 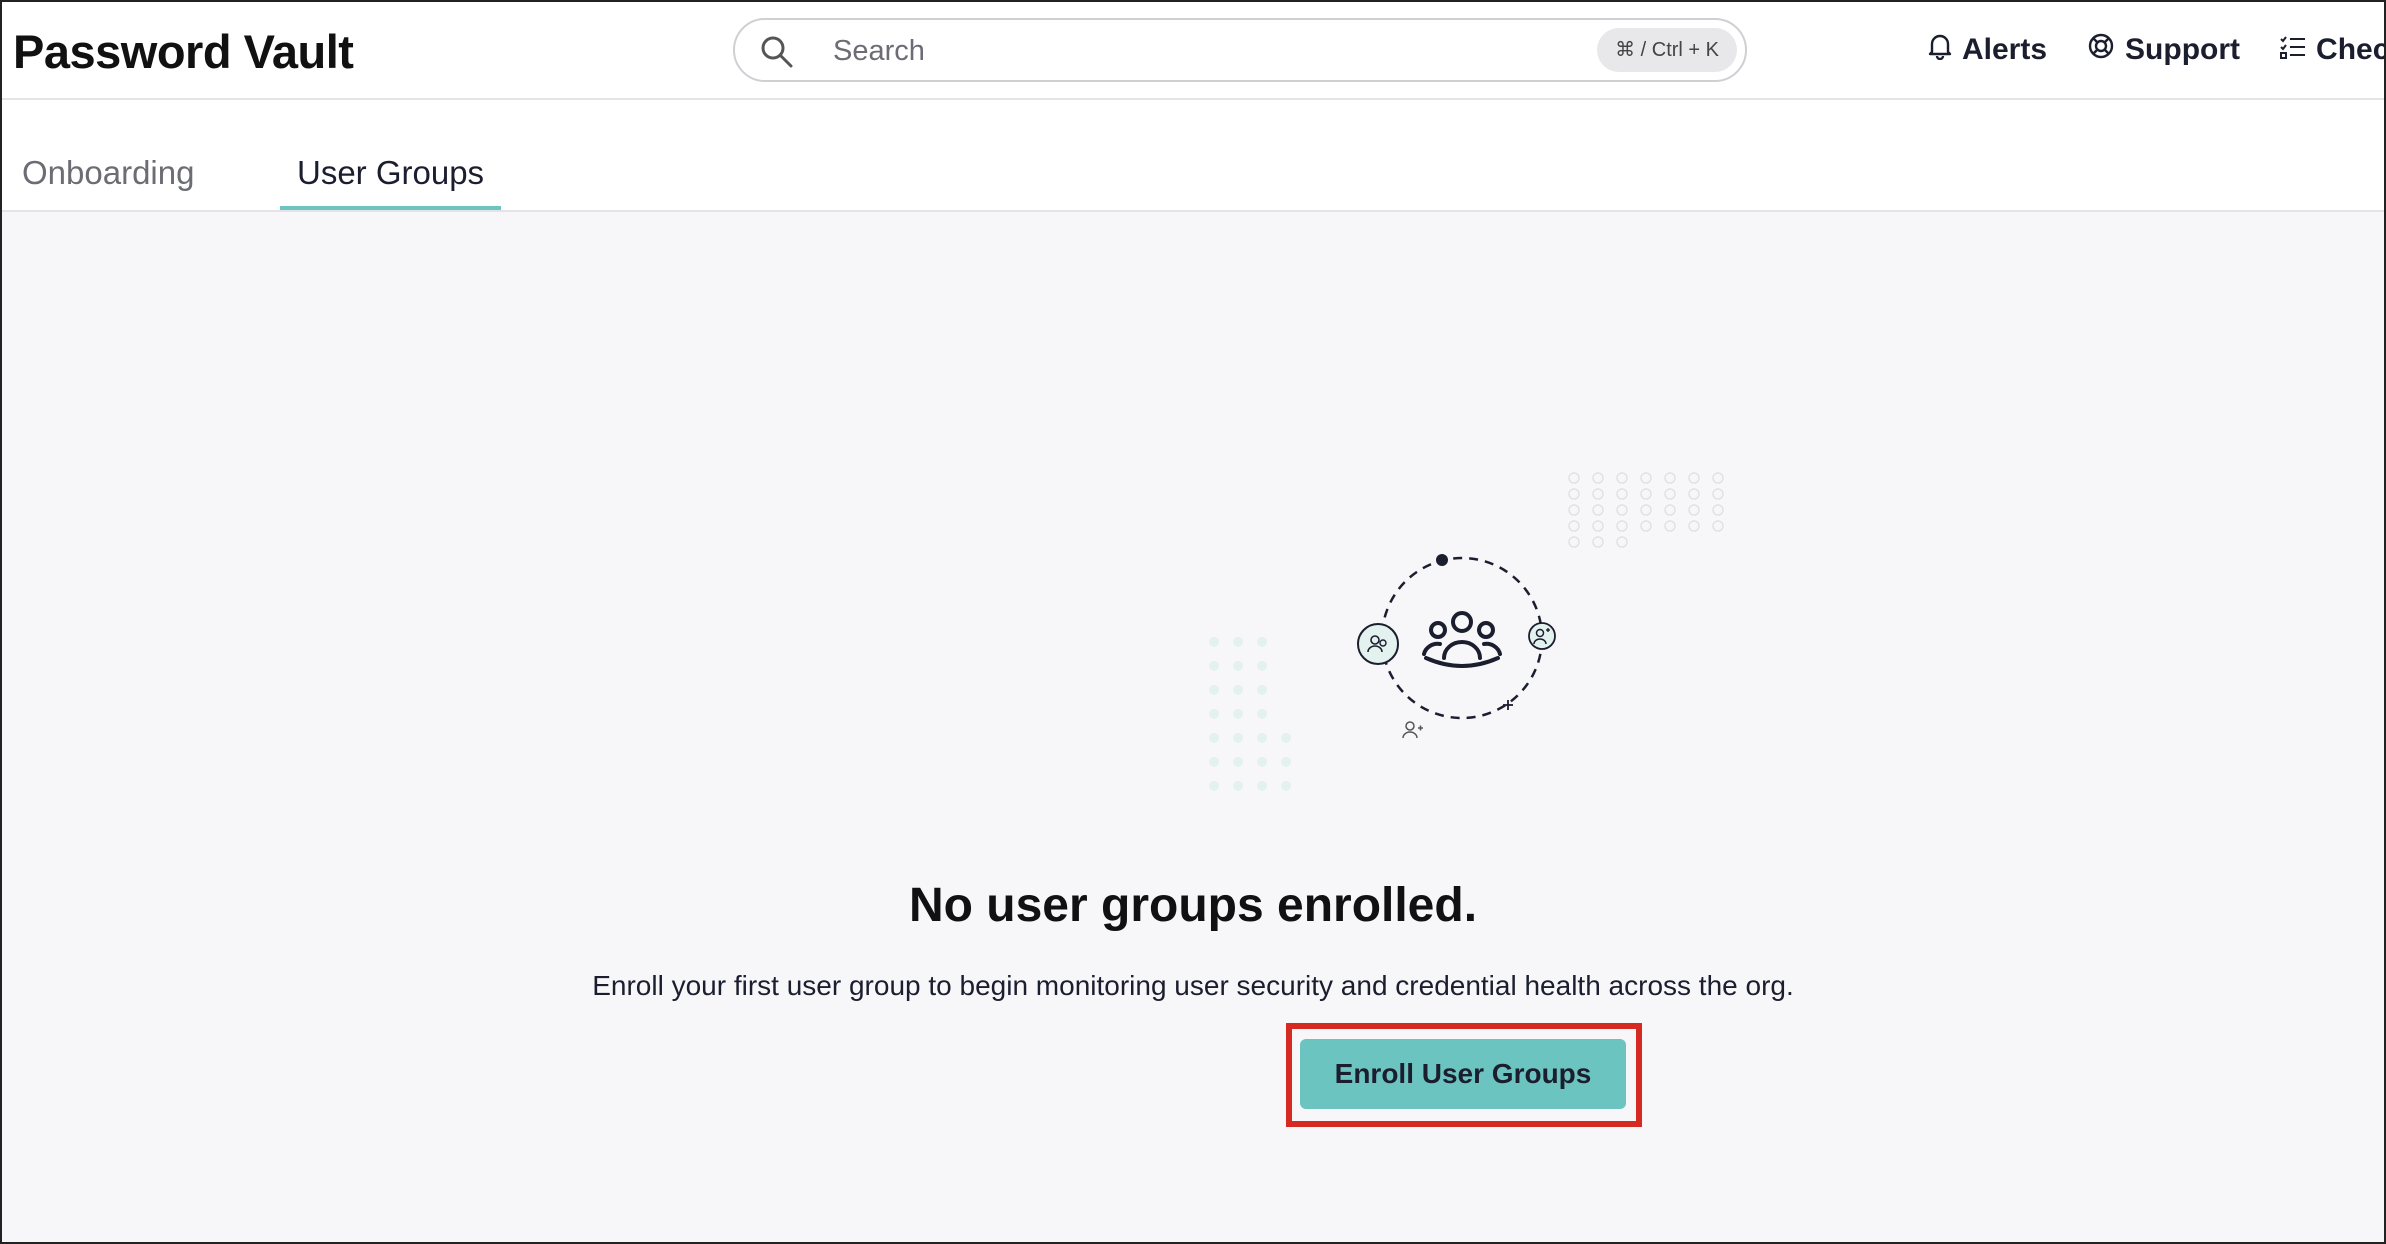 I want to click on user-groups-illustration, so click(x=1466, y=631).